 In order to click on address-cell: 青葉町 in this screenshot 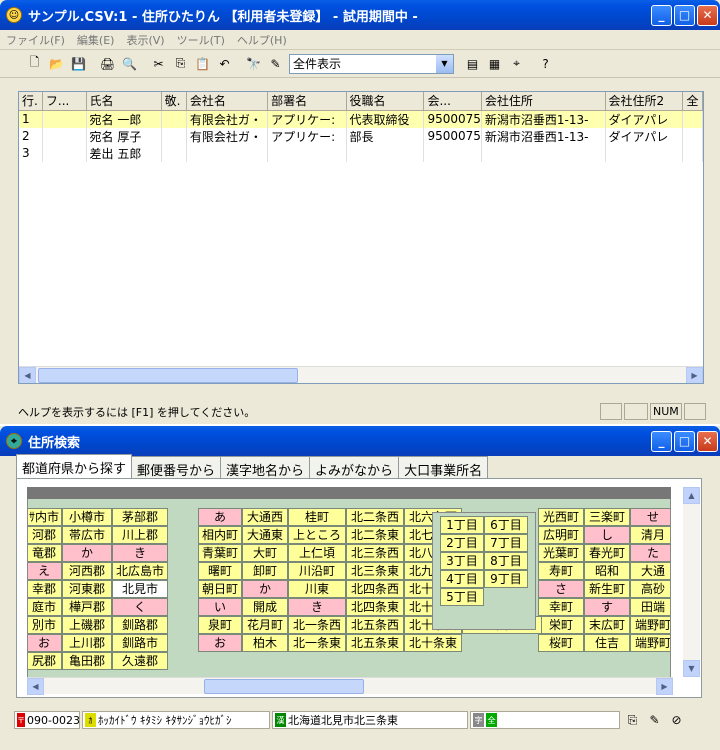, I will do `click(220, 553)`.